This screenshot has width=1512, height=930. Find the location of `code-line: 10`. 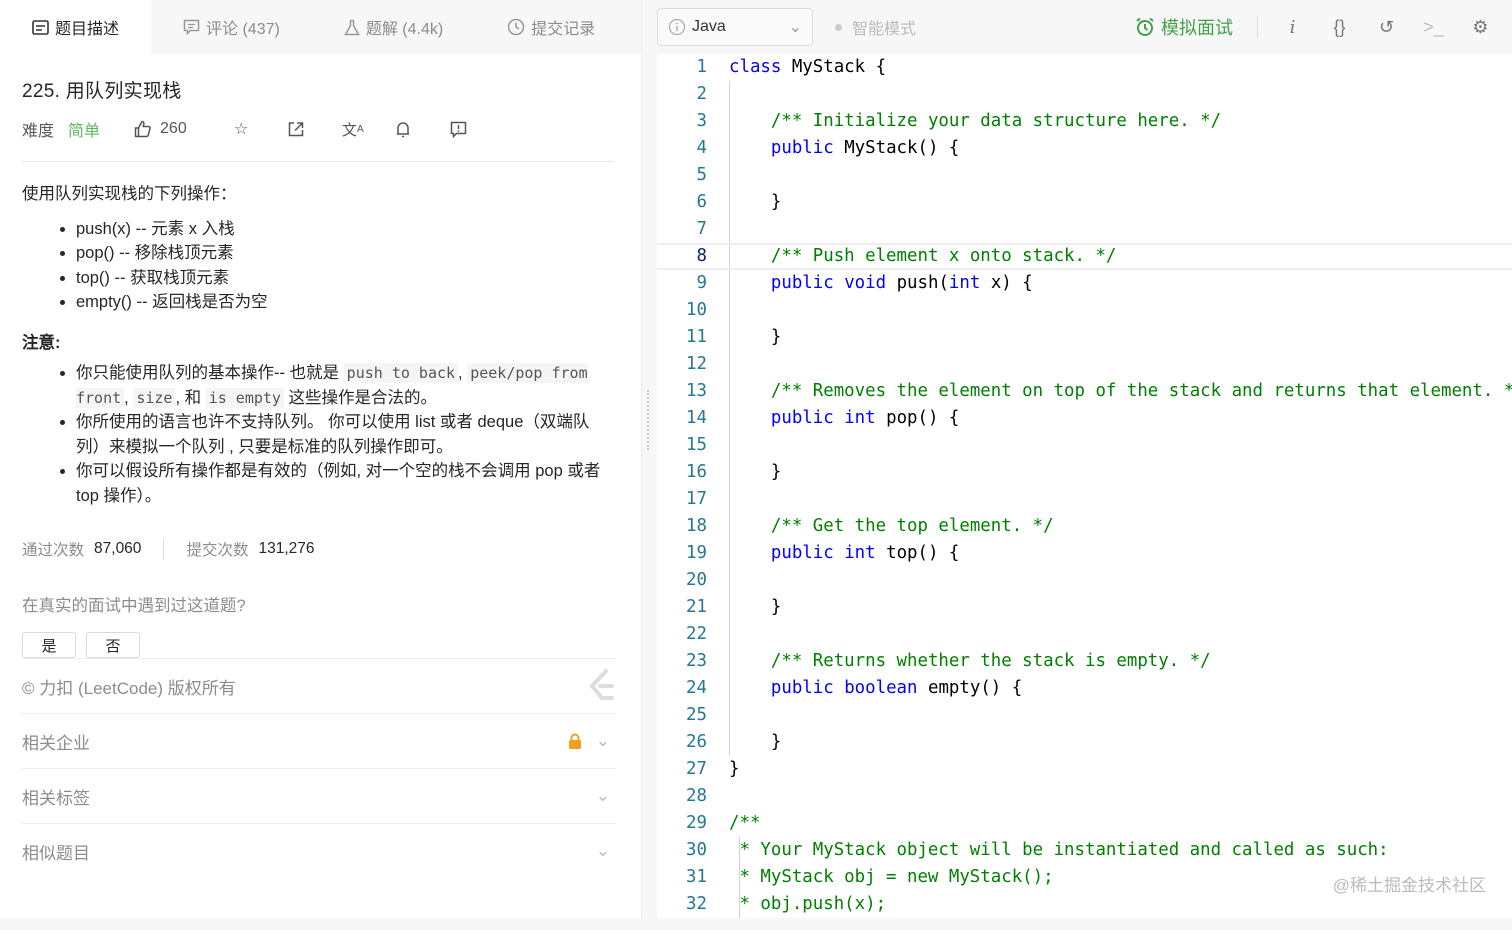

code-line: 10 is located at coordinates (1084, 310).